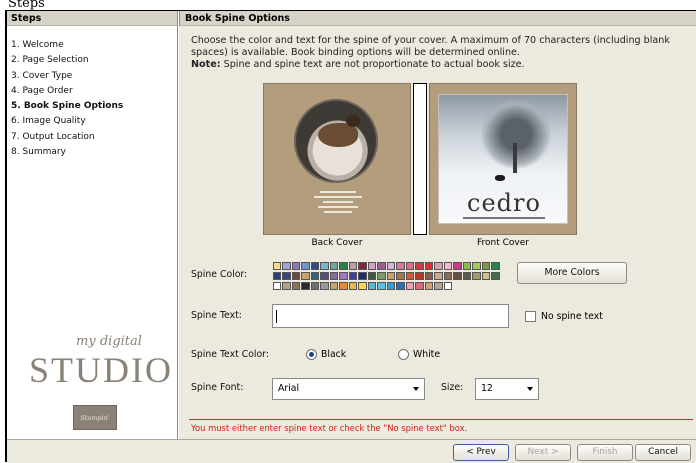 The height and width of the screenshot is (463, 696). What do you see at coordinates (37, 45) in the screenshot?
I see `step-item: 1. Welcome` at bounding box center [37, 45].